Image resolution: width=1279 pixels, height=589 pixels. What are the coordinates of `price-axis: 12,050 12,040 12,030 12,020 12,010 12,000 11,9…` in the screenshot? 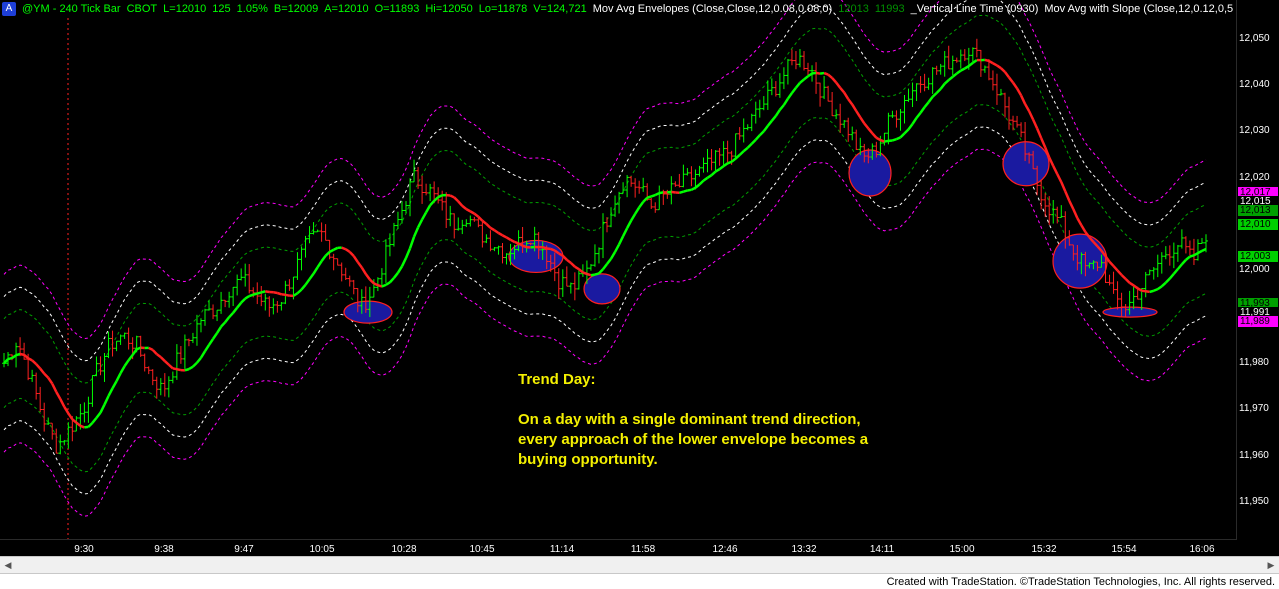 It's located at (1258, 270).